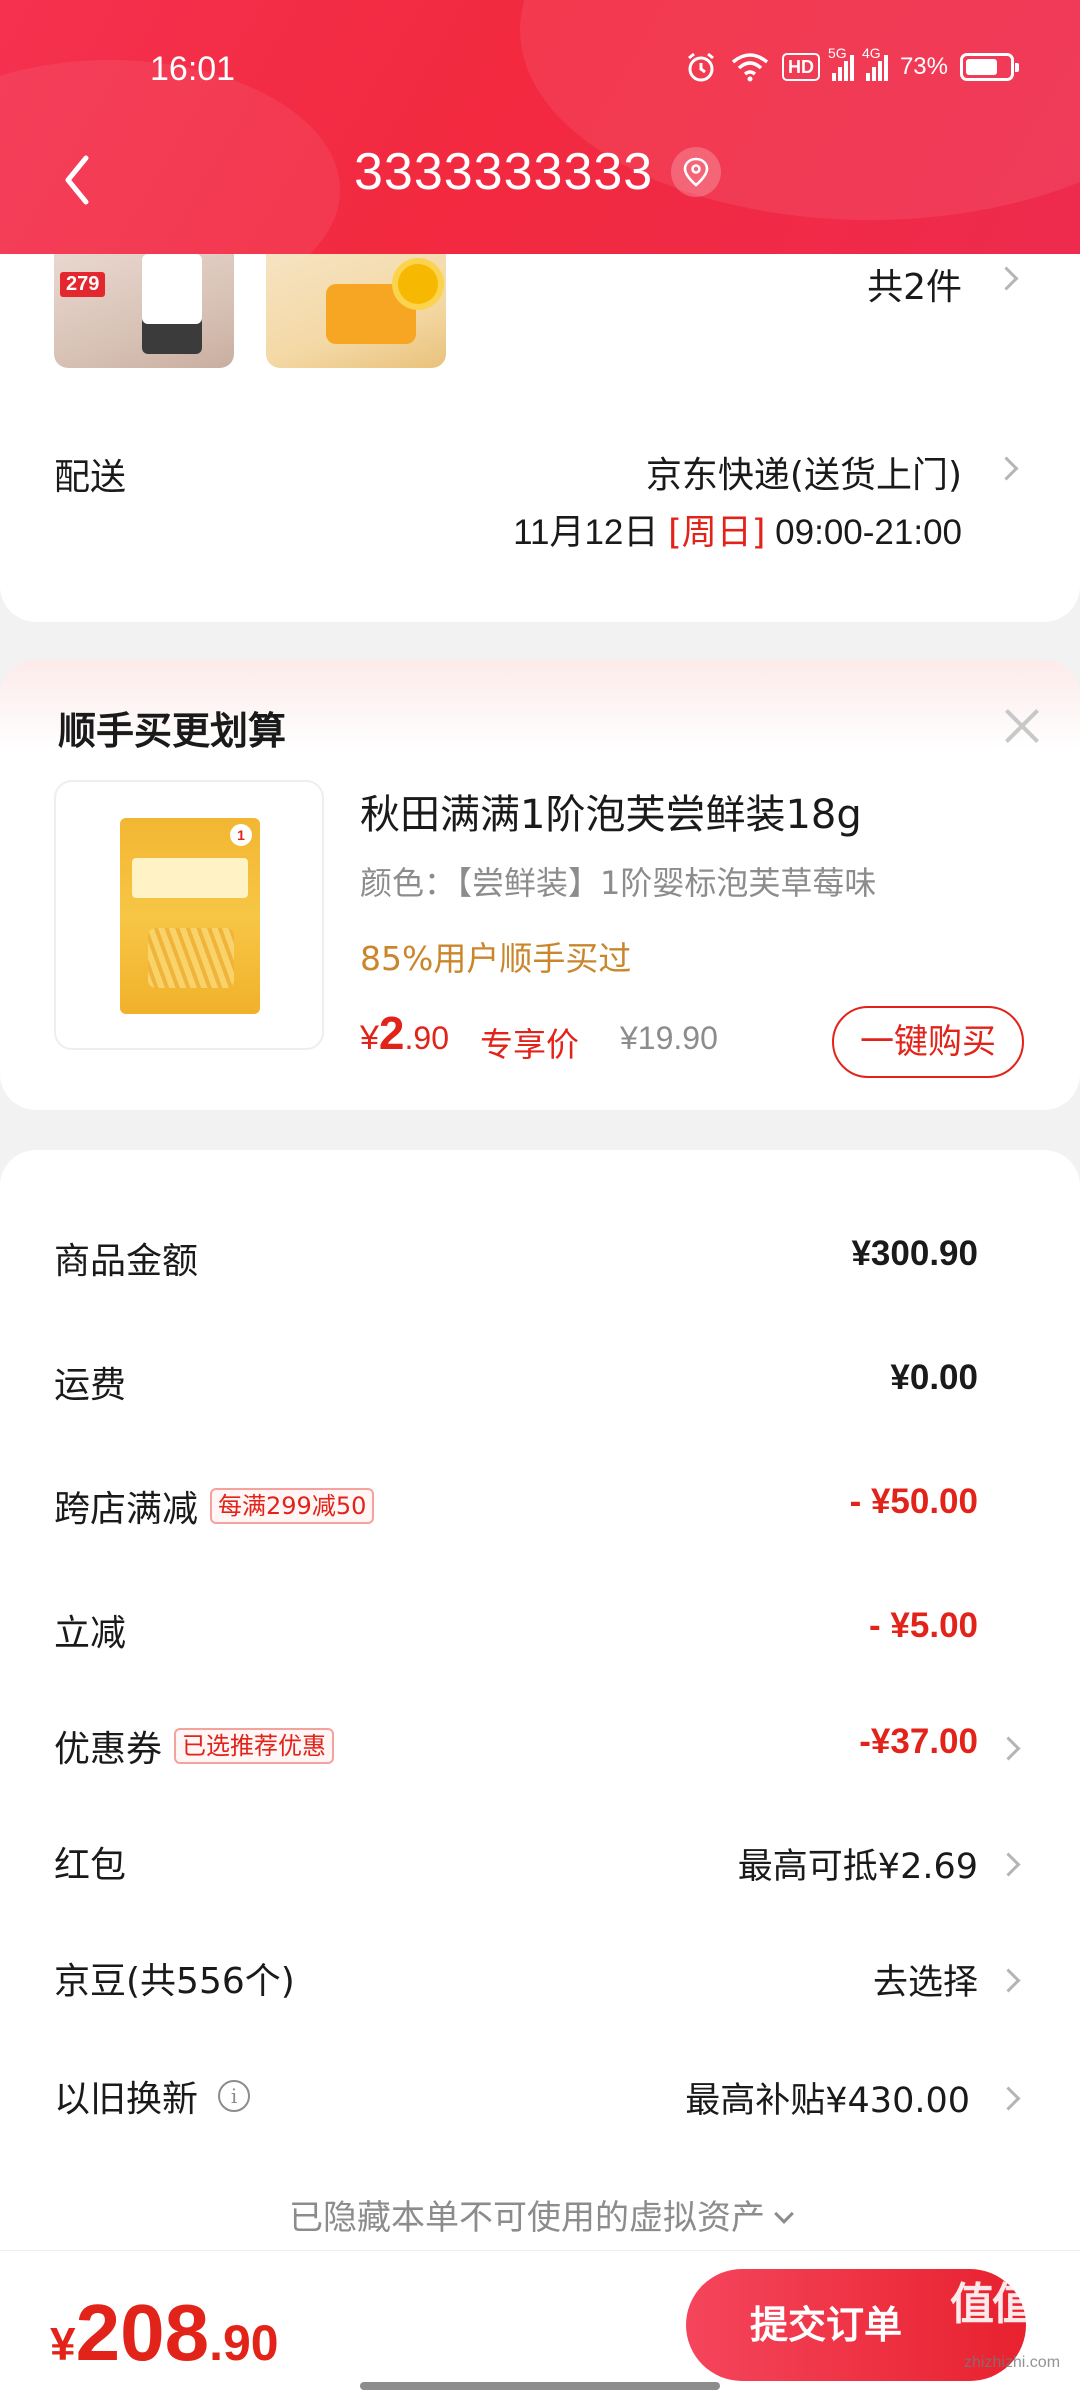  What do you see at coordinates (254, 1746) in the screenshot?
I see `coupon-tag: 已选推荐优惠` at bounding box center [254, 1746].